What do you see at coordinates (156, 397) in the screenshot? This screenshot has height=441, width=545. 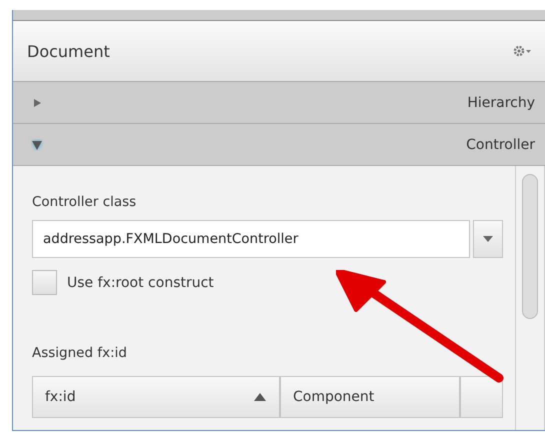 I see `column-header: fx:id` at bounding box center [156, 397].